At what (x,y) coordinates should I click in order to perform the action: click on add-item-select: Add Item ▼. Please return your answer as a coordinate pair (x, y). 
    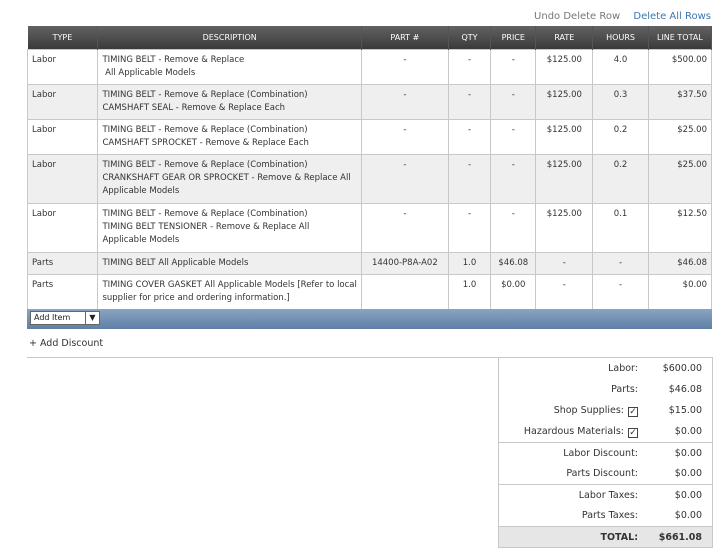
    Looking at the image, I should click on (65, 318).